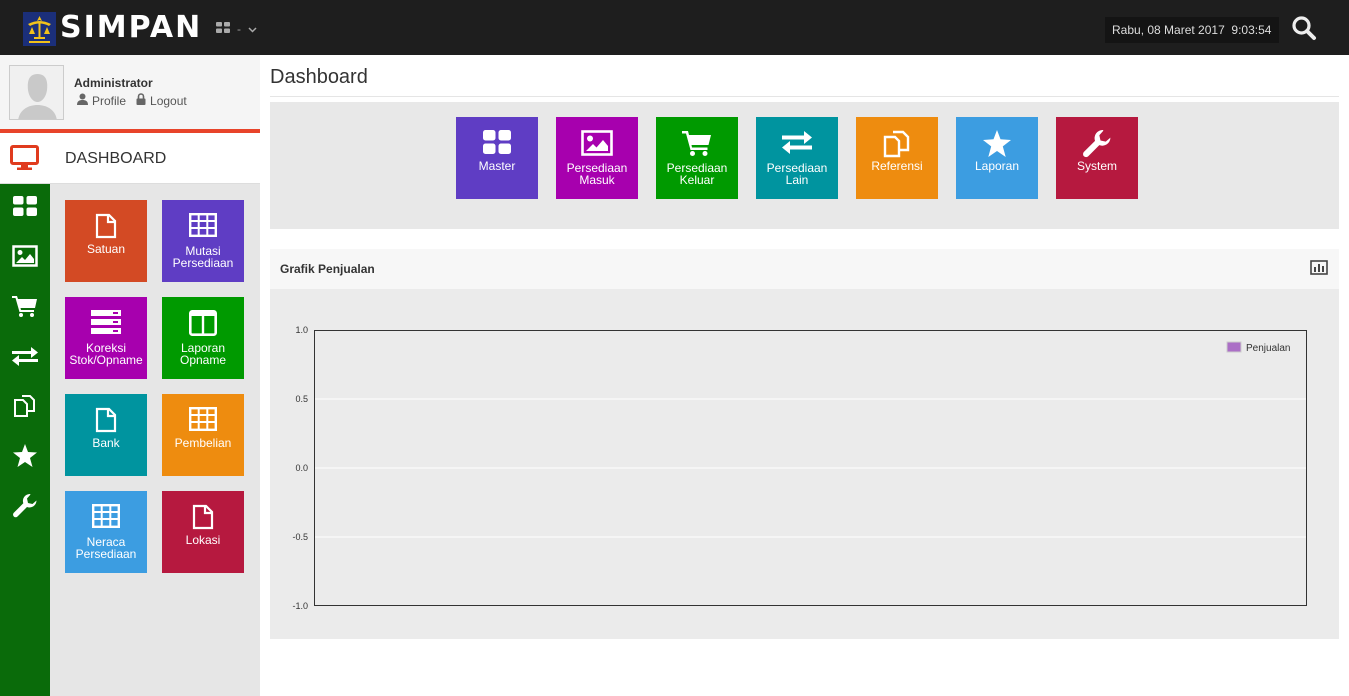  I want to click on user-name: Administrator, so click(113, 83).